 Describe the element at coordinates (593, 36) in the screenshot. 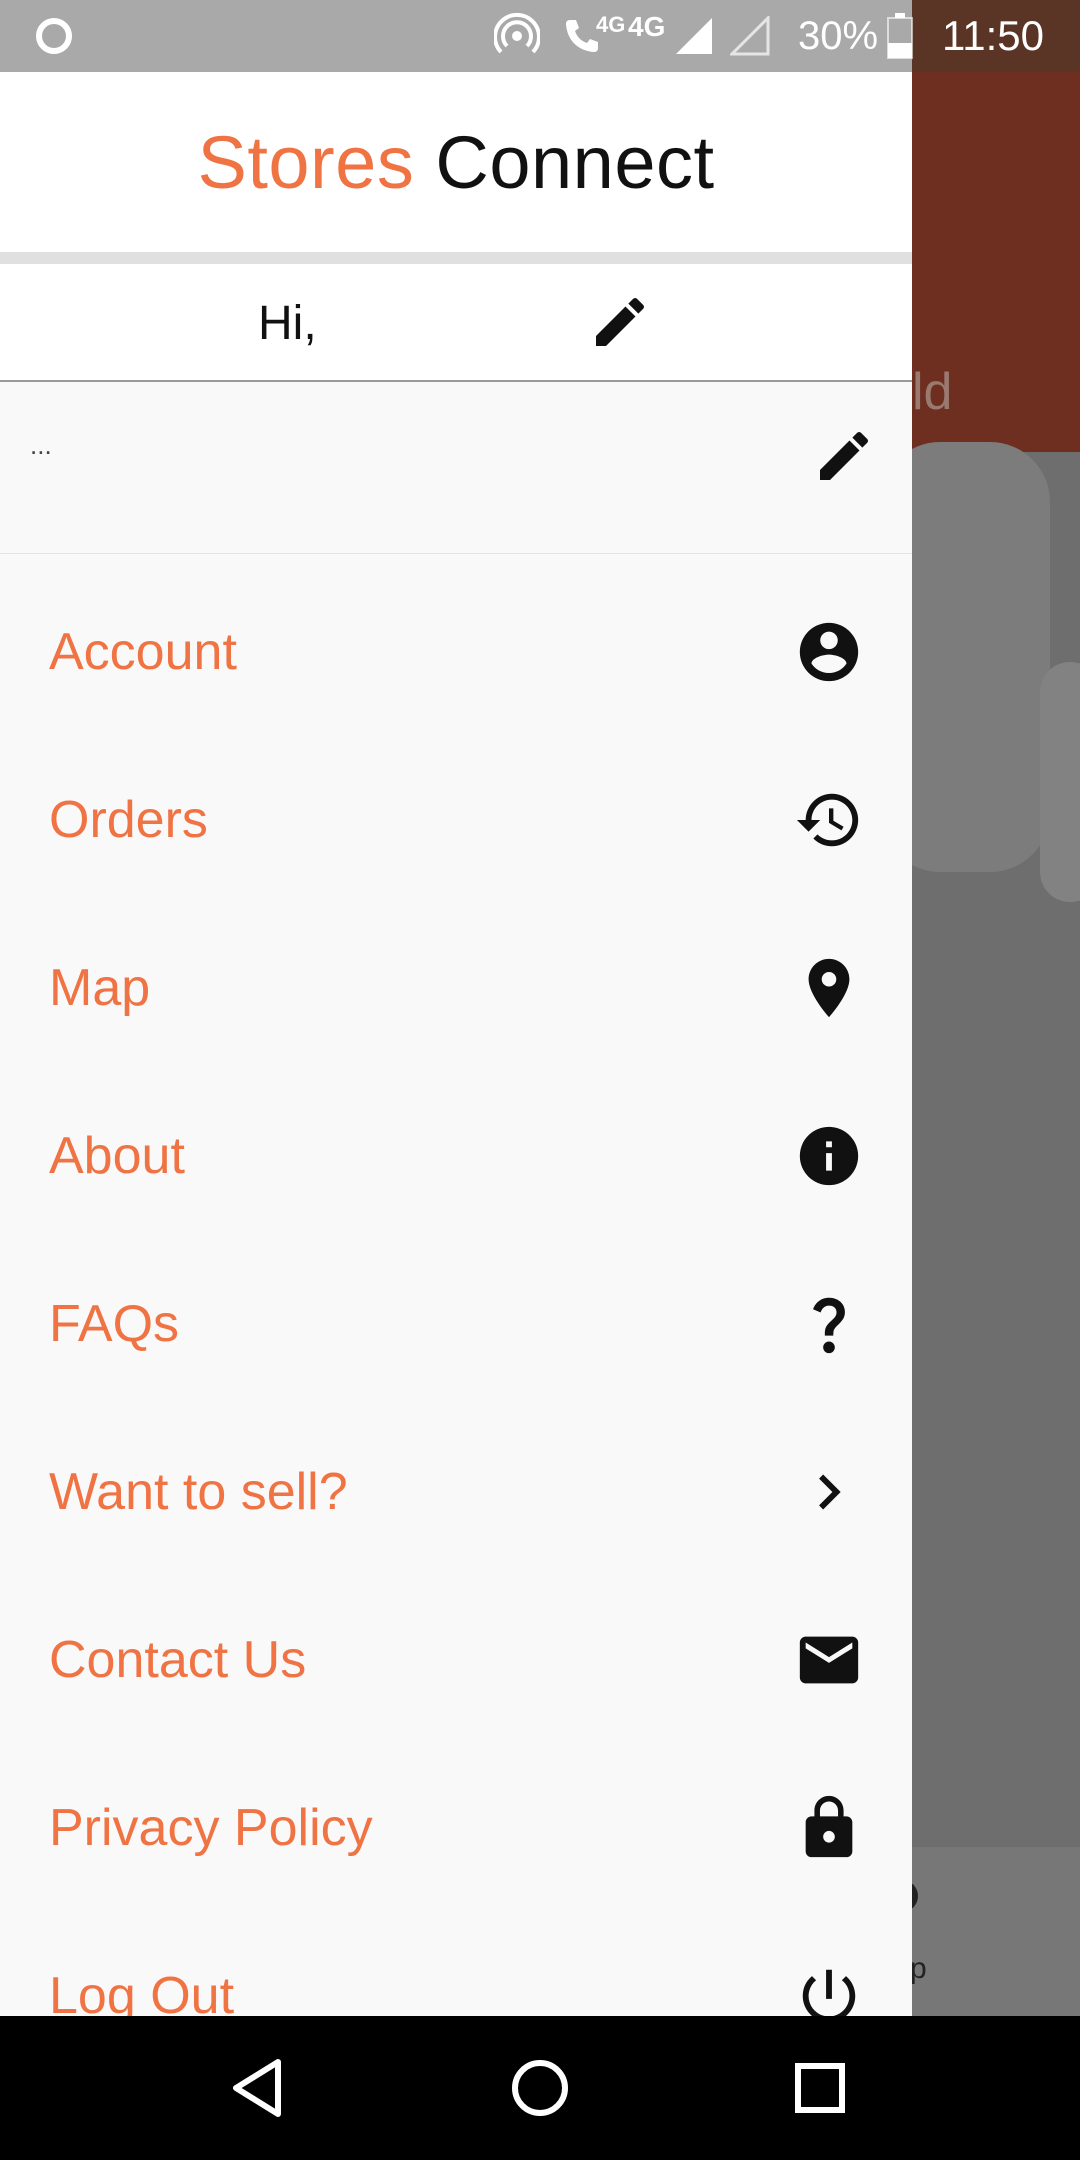

I see `volte-call-icon: 4G` at that location.